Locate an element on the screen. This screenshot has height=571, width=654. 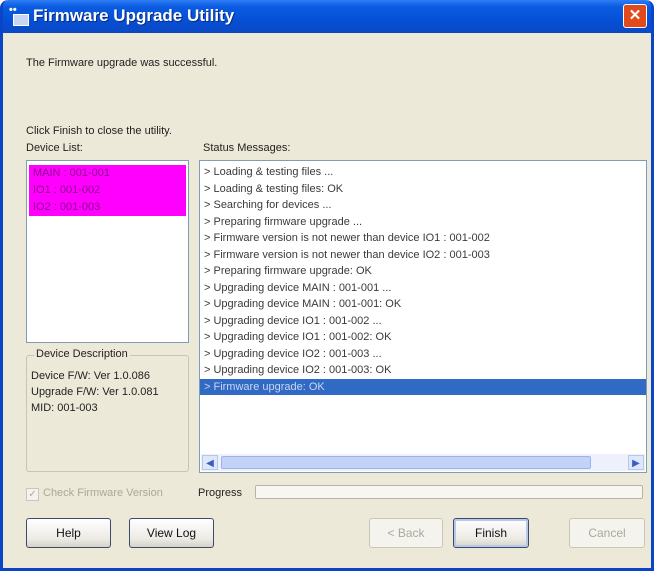
app-chip-icon: •• is located at coordinates (20, 15).